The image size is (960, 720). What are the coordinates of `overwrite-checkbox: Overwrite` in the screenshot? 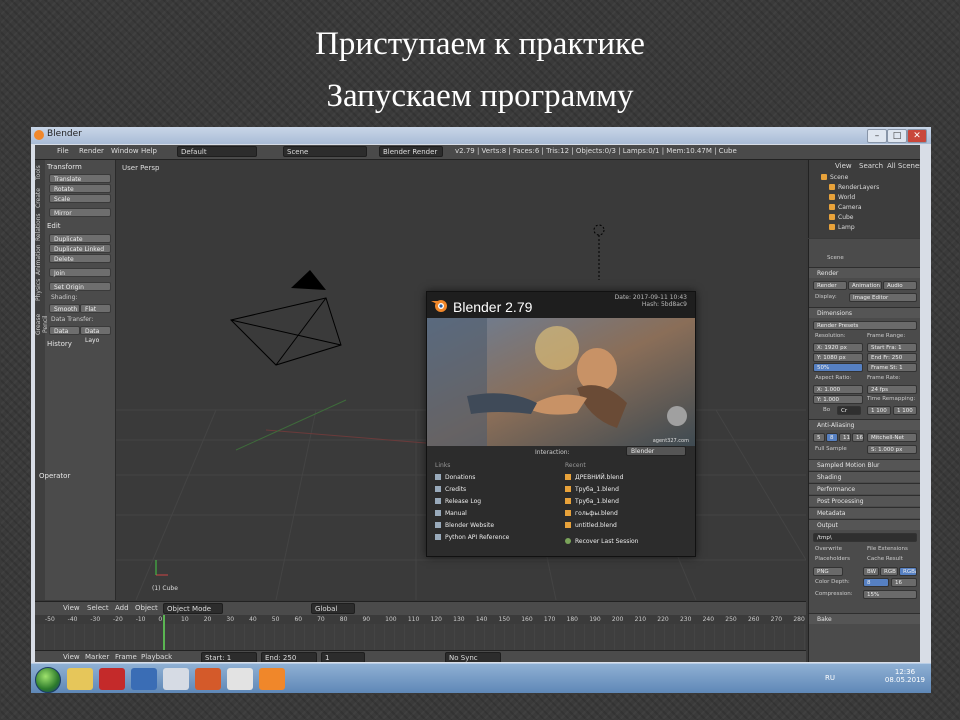 It's located at (828, 549).